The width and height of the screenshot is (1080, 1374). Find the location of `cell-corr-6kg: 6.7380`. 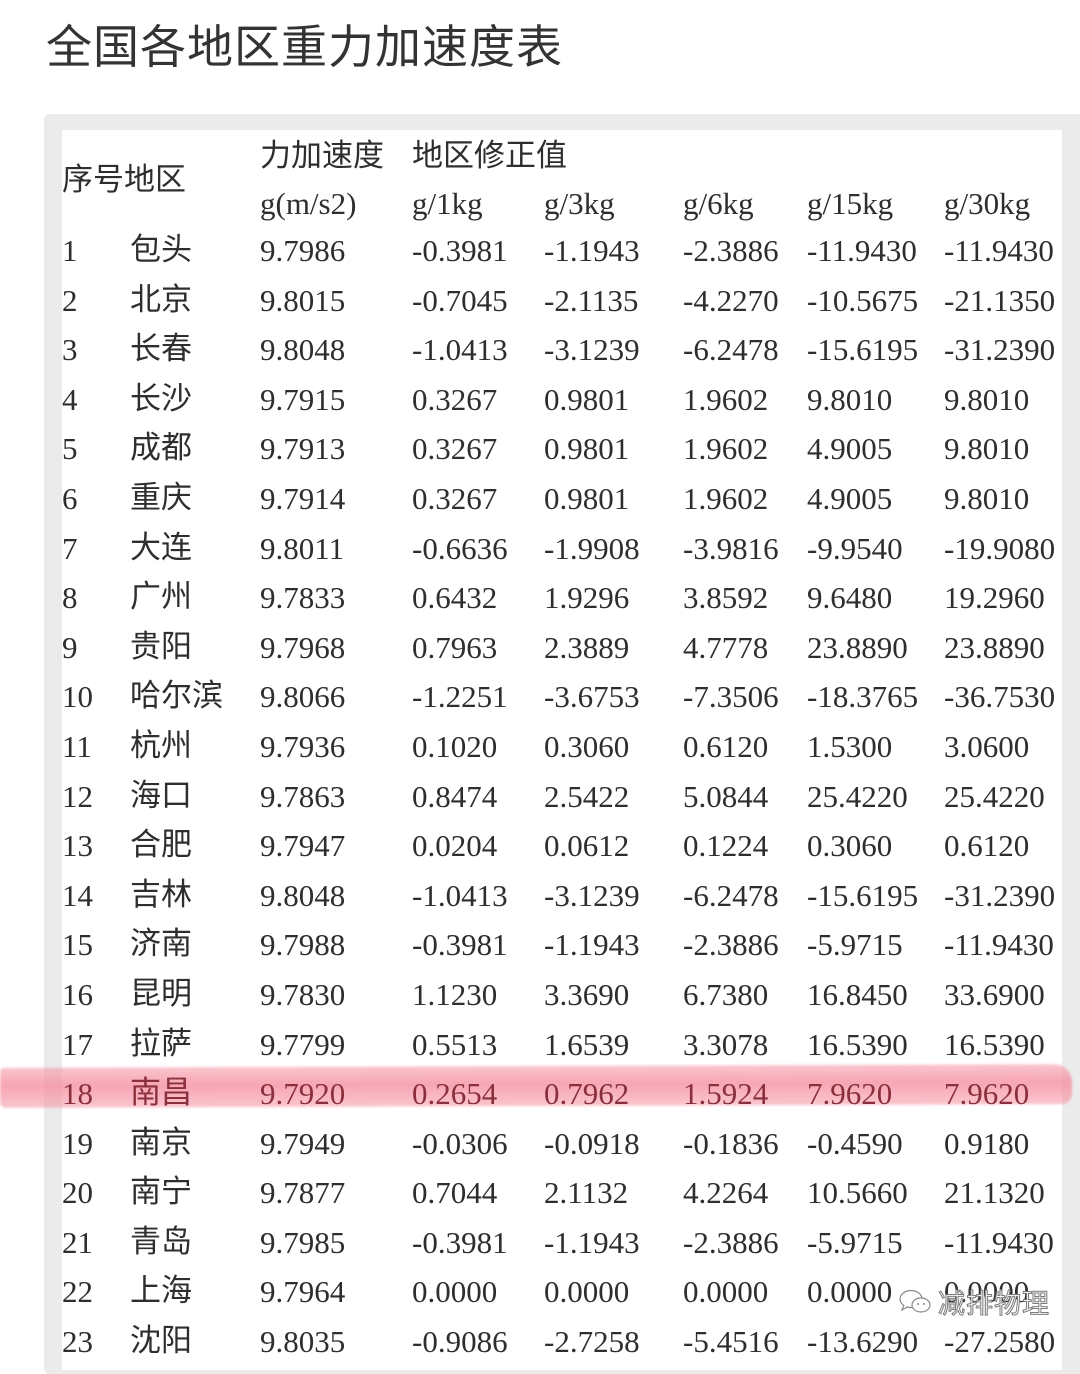

cell-corr-6kg: 6.7380 is located at coordinates (726, 994).